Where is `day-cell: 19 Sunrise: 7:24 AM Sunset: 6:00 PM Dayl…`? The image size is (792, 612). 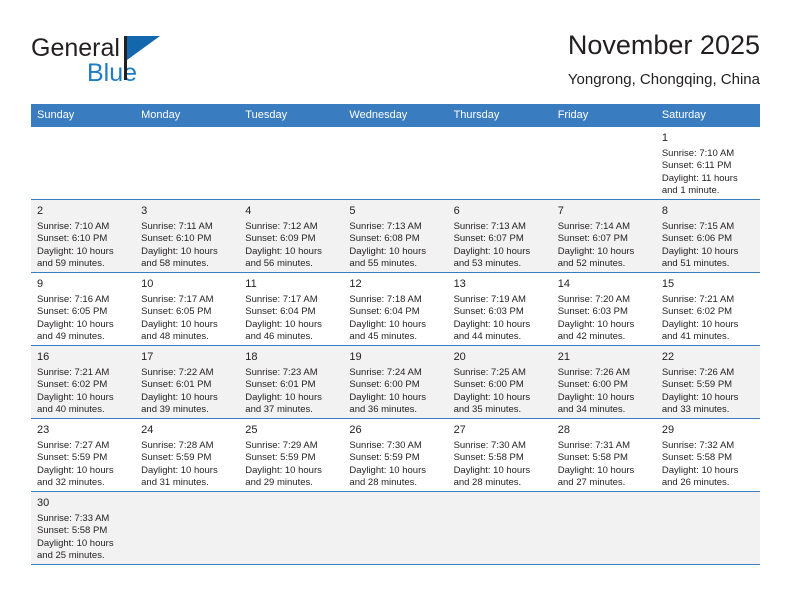
day-cell: 19 Sunrise: 7:24 AM Sunset: 6:00 PM Dayl… is located at coordinates (395, 382).